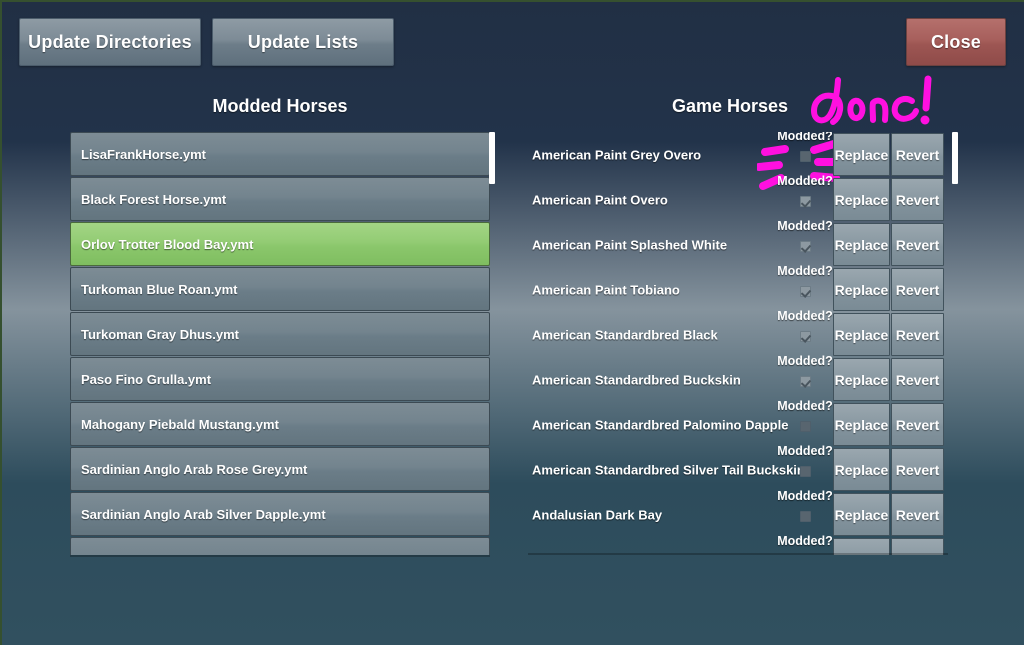 The width and height of the screenshot is (1024, 645). I want to click on close-button: Close, so click(956, 42).